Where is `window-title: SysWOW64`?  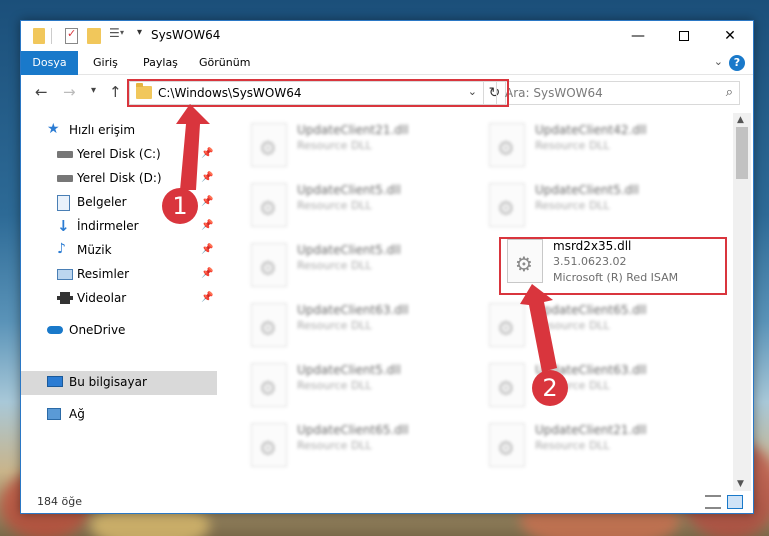
window-title: SysWOW64 is located at coordinates (186, 35).